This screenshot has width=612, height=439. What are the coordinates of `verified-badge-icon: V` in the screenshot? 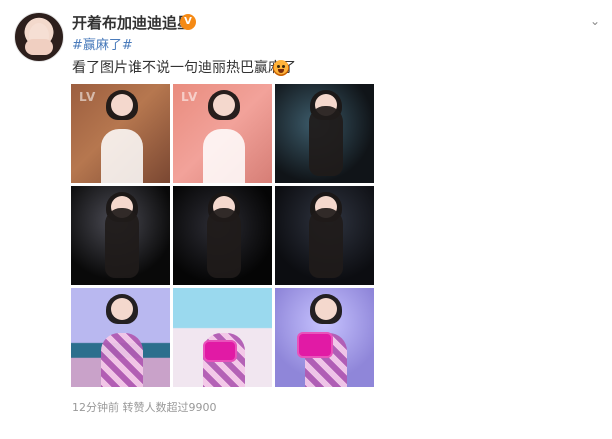 It's located at (188, 22).